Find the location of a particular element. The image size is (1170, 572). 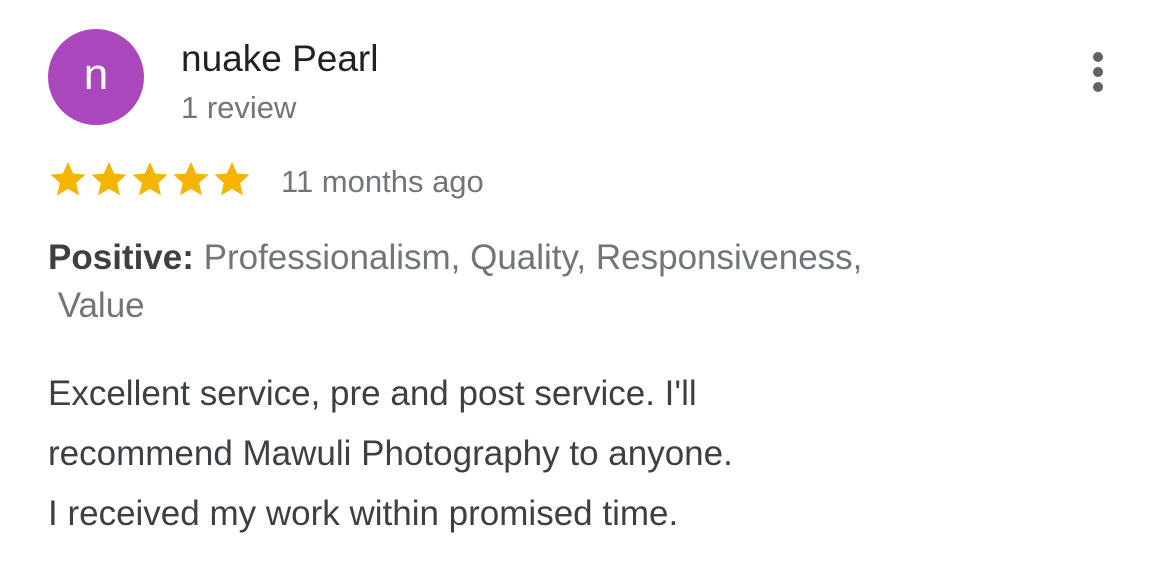

highlights-label: Positive: is located at coordinates (121, 257).